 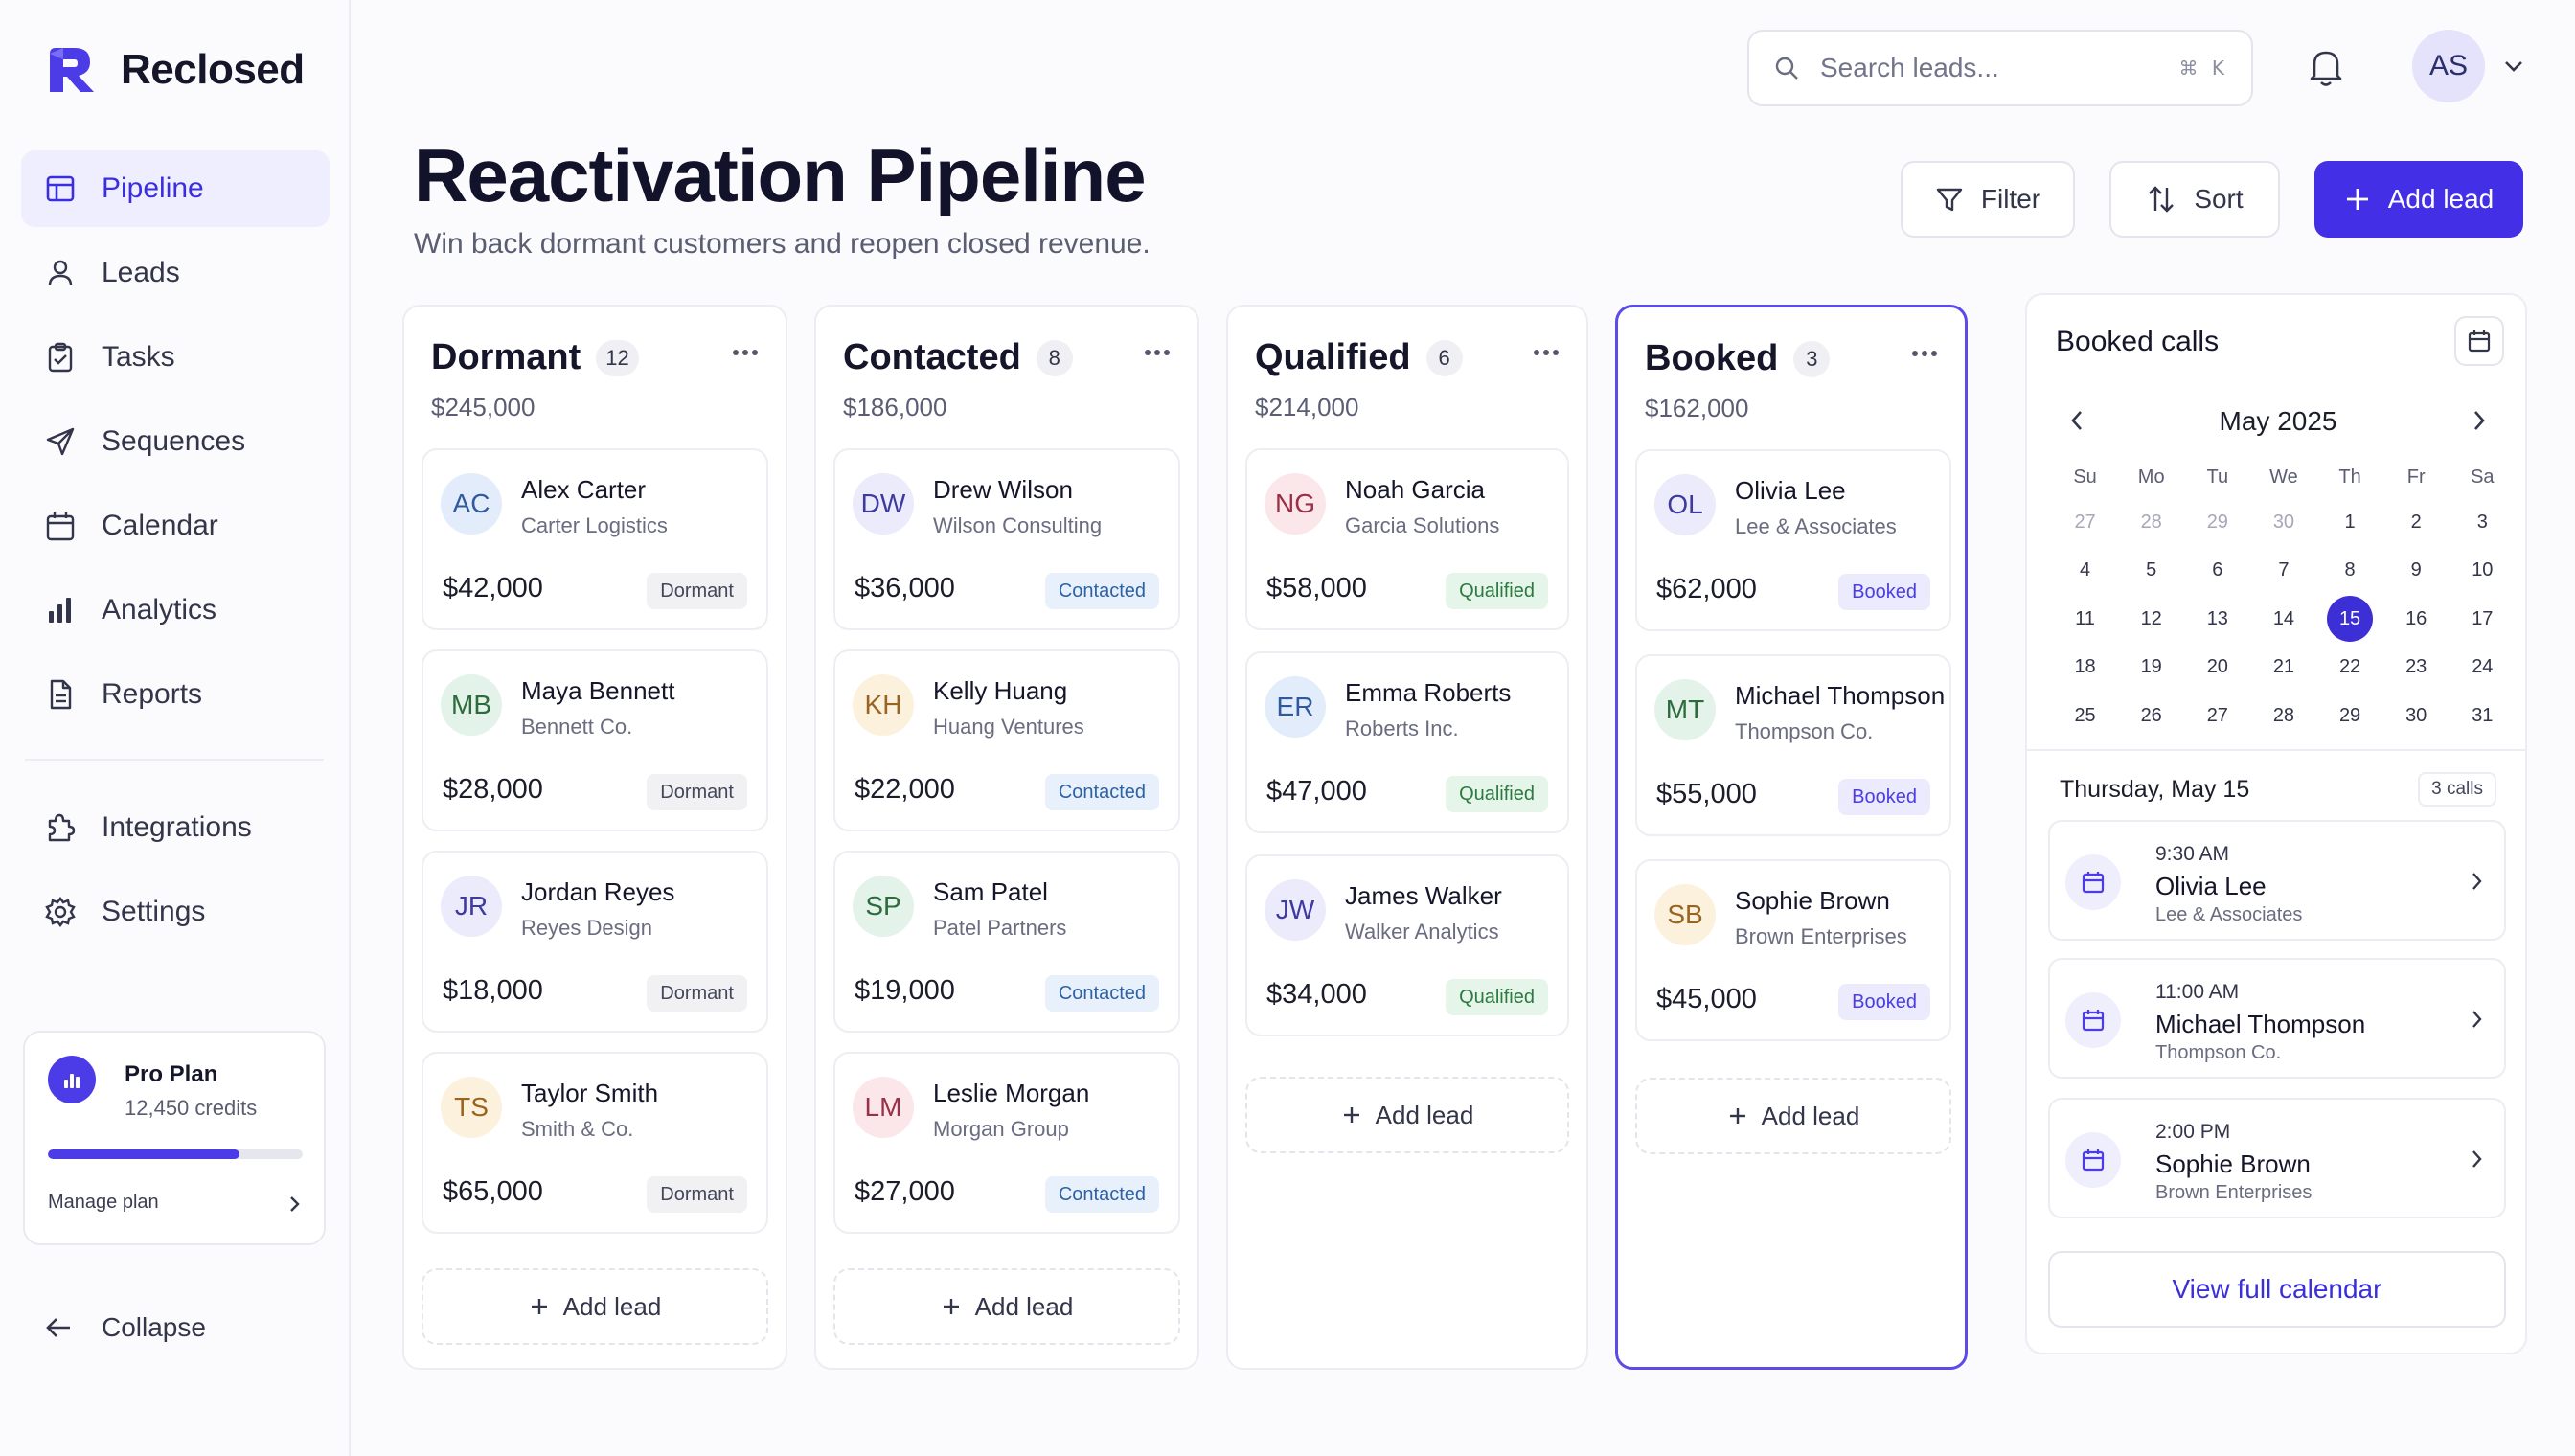 I want to click on calendar-day: 11, so click(x=2085, y=619).